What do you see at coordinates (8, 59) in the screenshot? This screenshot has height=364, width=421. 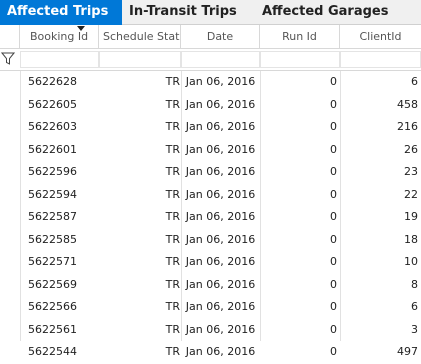 I see `filter-icon` at bounding box center [8, 59].